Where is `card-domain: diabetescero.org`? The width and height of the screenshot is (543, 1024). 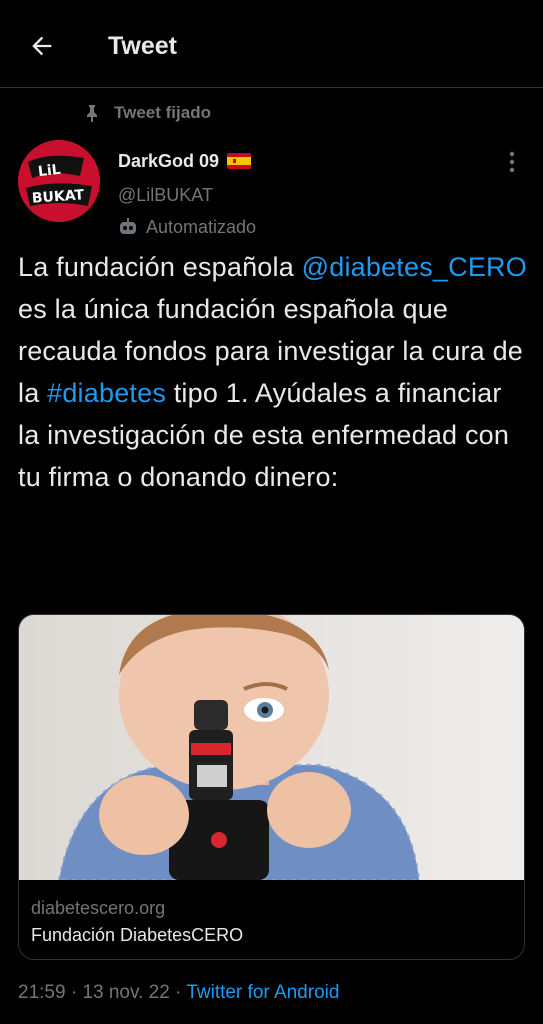 card-domain: diabetescero.org is located at coordinates (98, 908).